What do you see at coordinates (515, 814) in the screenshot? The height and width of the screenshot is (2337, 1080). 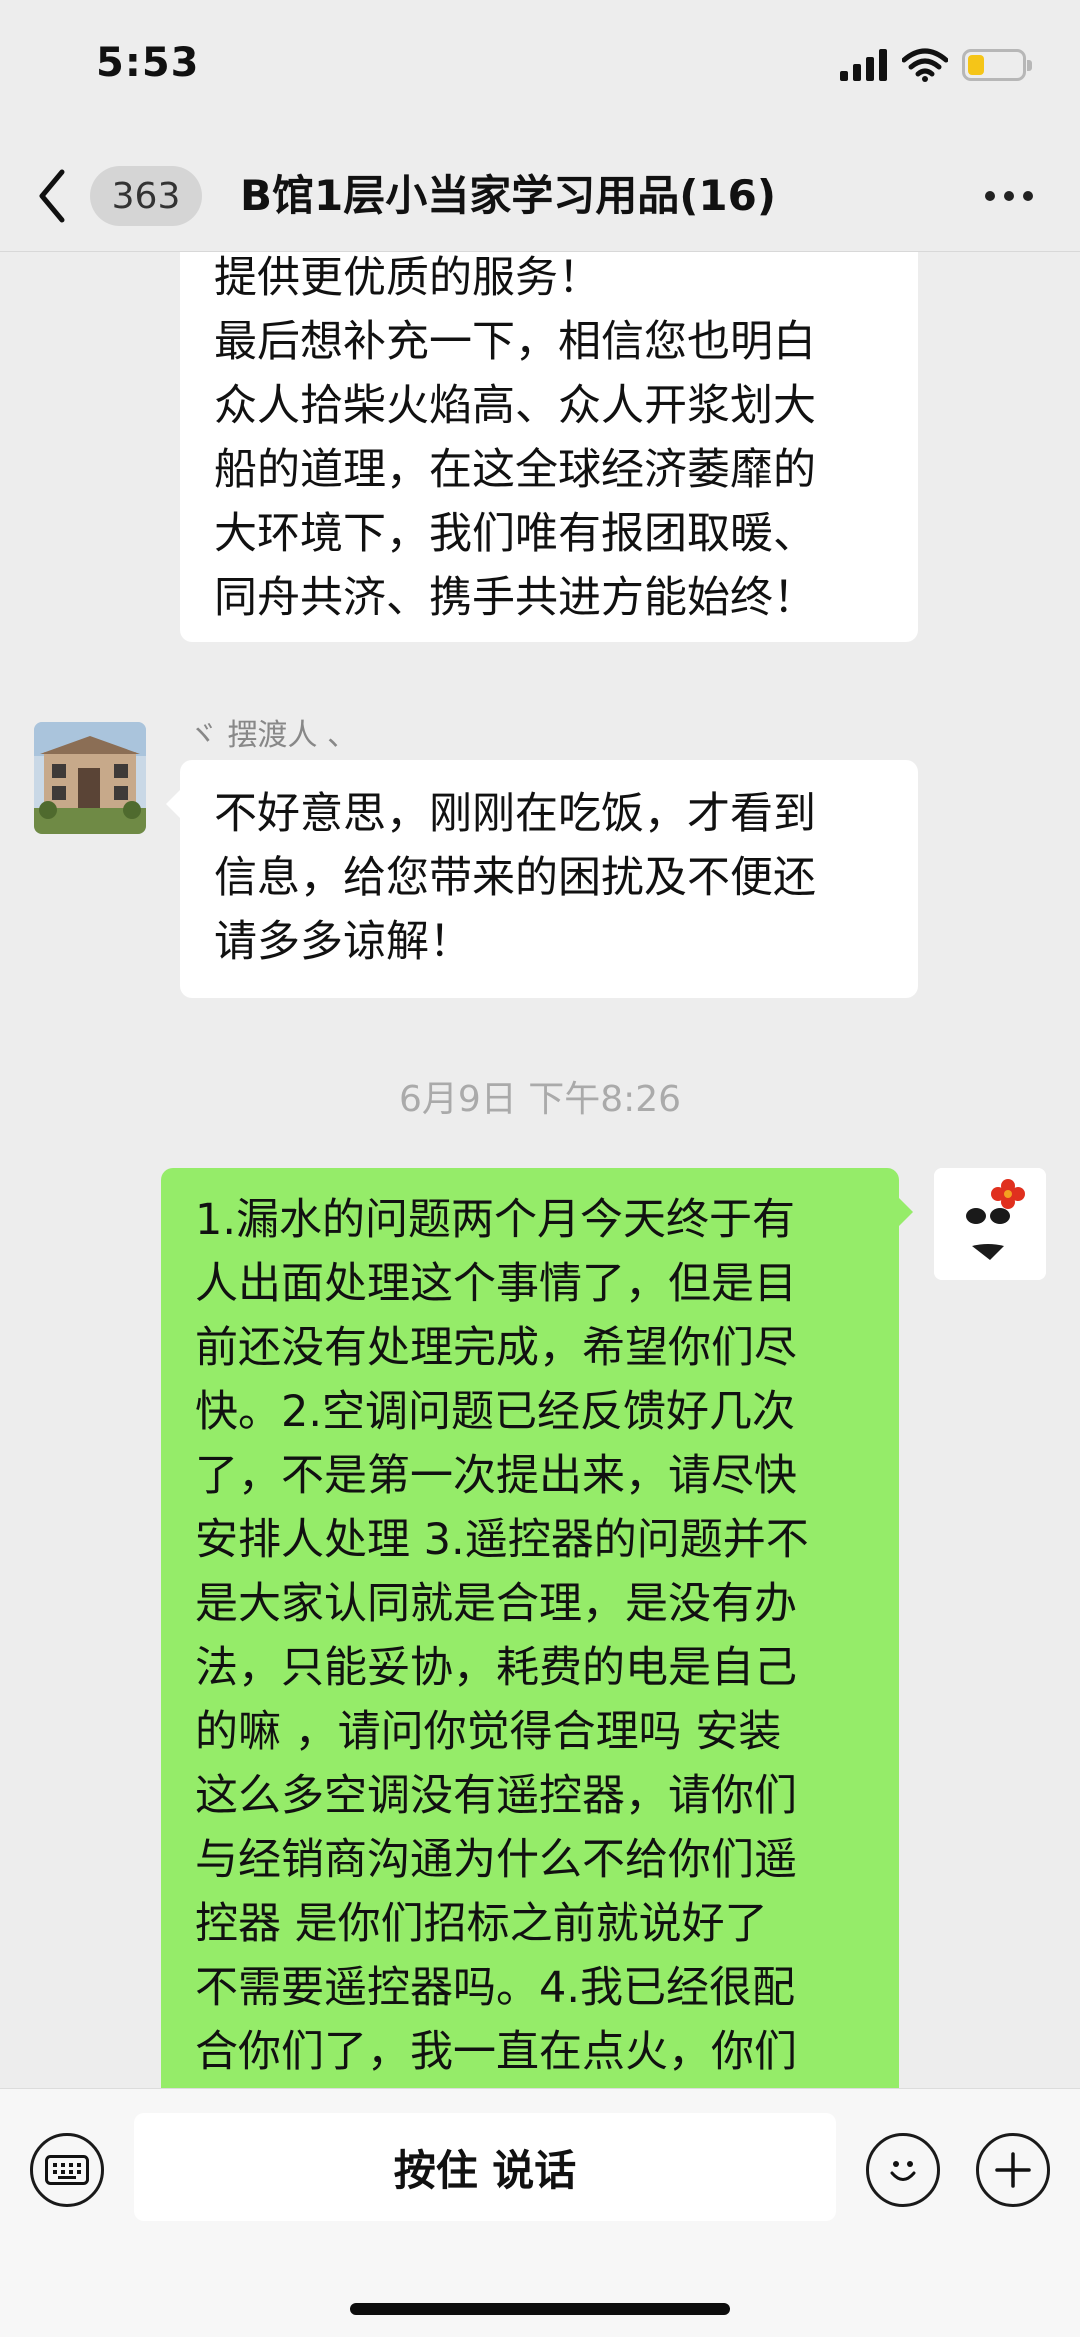 I see `message-line: 不好意思，刚刚在吃饭，才看到` at bounding box center [515, 814].